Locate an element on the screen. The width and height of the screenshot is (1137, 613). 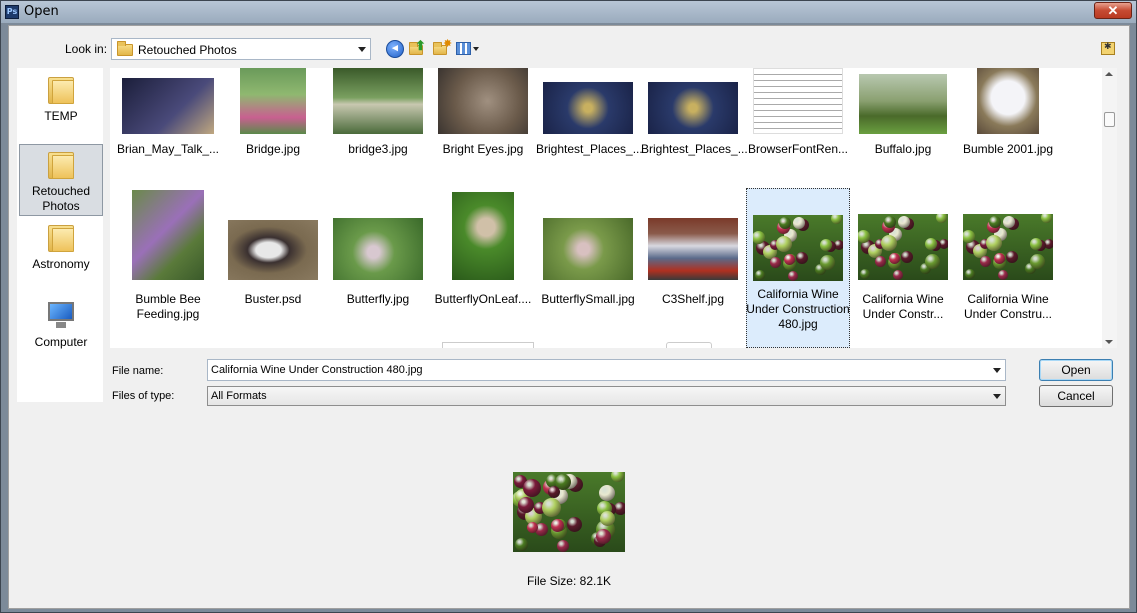
file-name: C3Shelf.jpg is located at coordinates (693, 299).